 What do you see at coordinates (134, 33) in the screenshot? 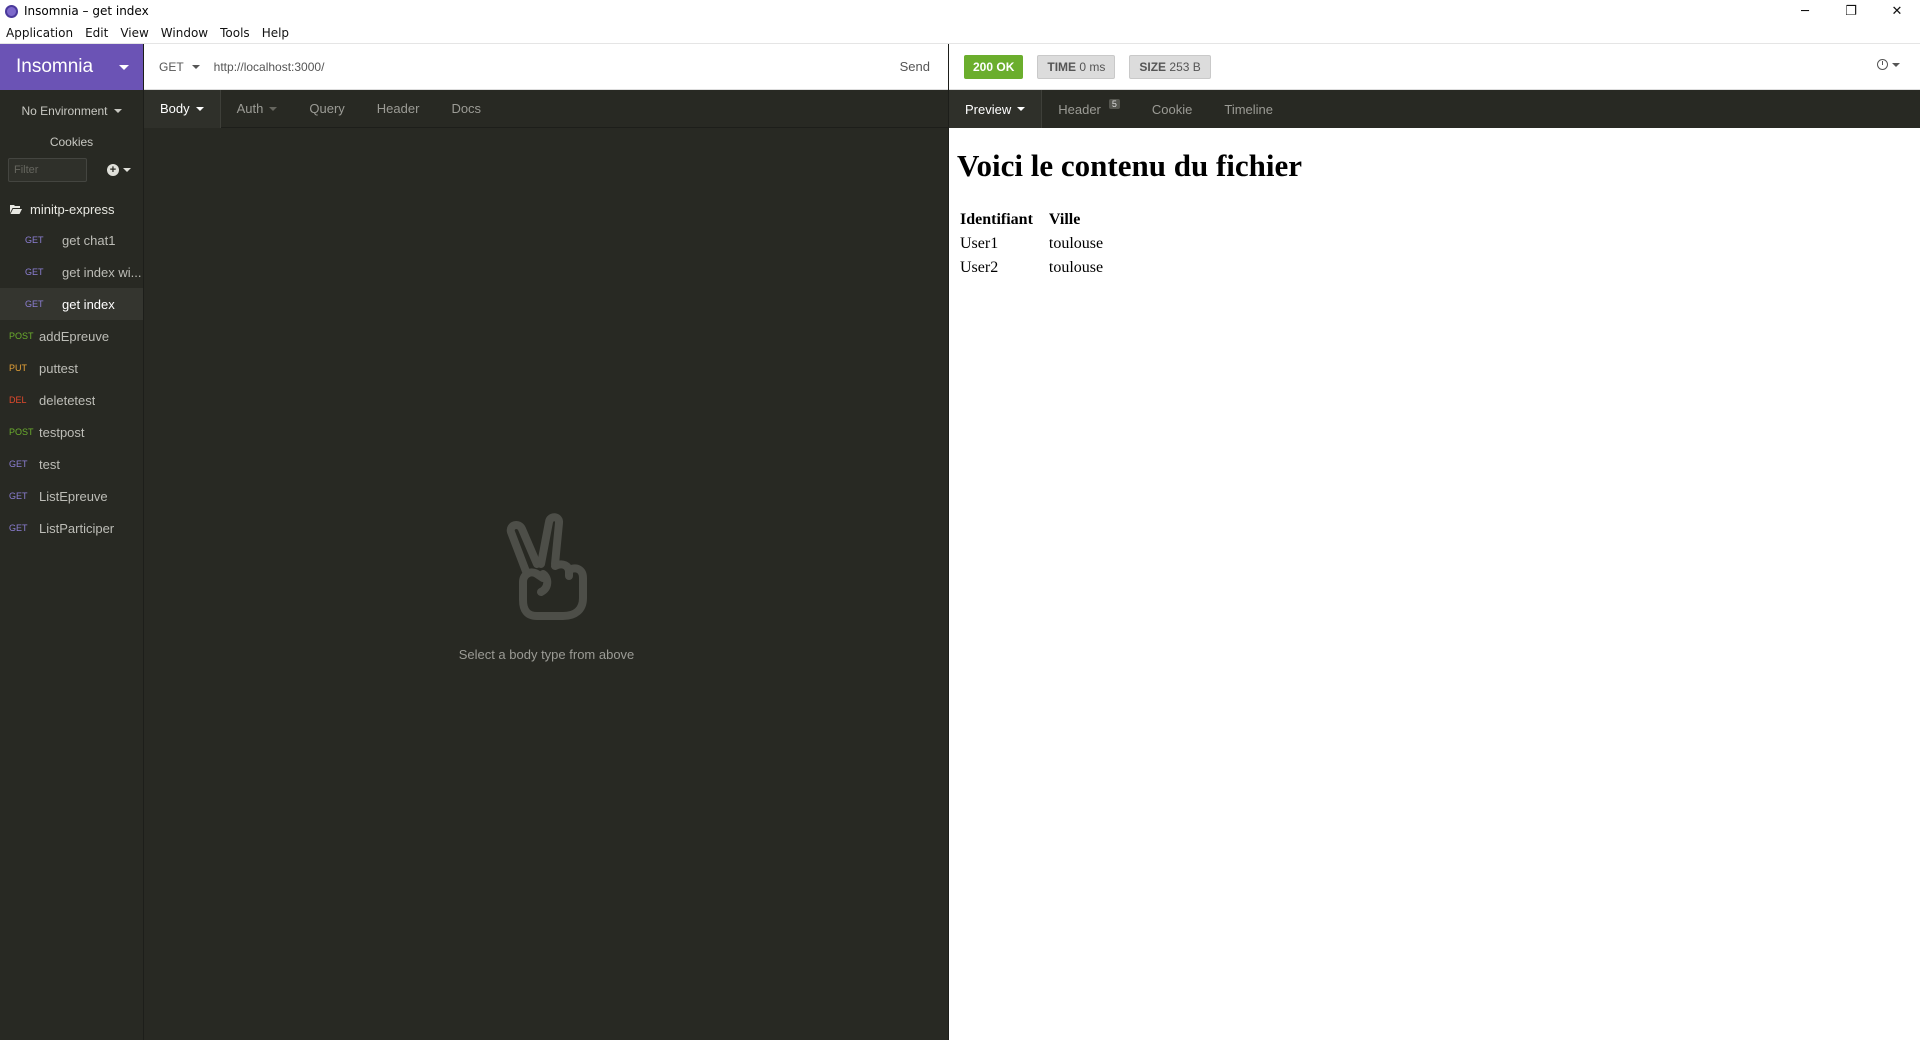
I see `menu-view: View` at bounding box center [134, 33].